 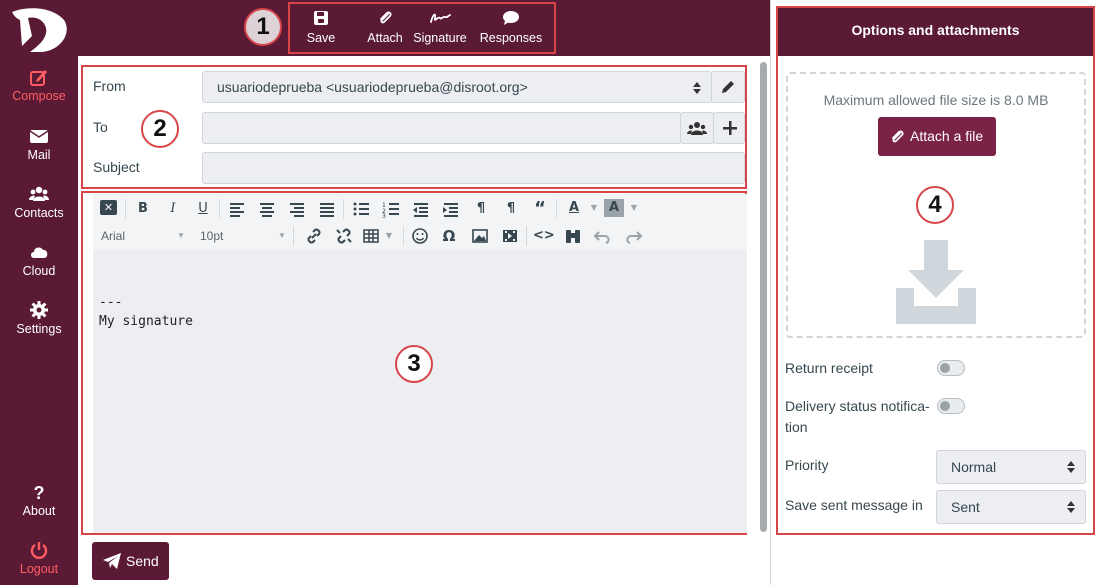 What do you see at coordinates (511, 27) in the screenshot?
I see `responses-button: Responses` at bounding box center [511, 27].